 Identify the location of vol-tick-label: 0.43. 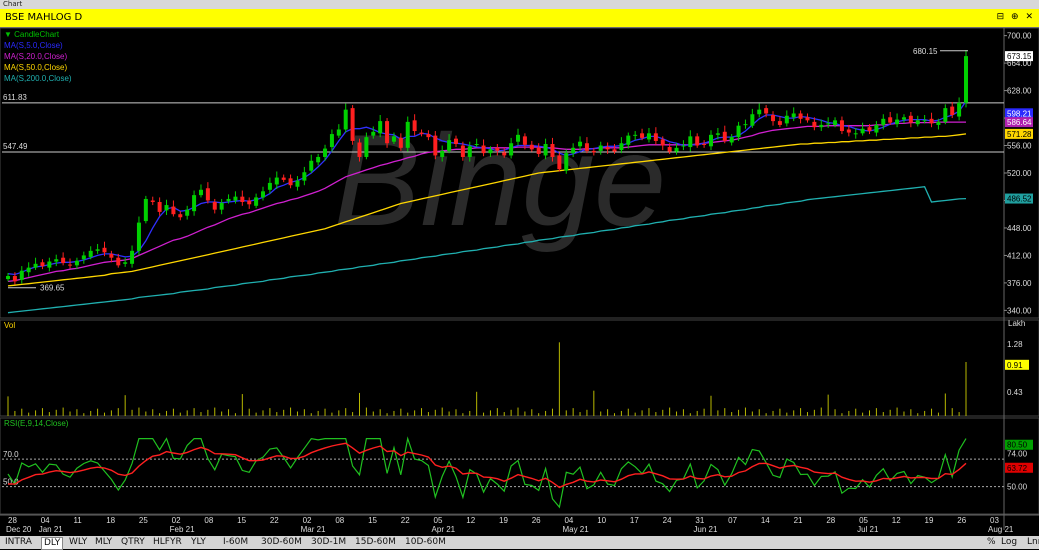
(1015, 392).